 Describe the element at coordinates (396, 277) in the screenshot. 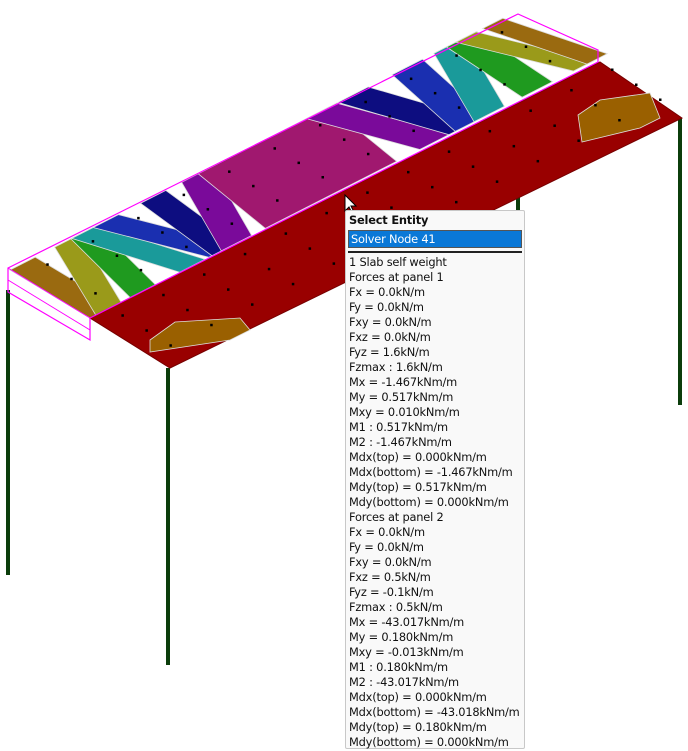

I see `result-line: Forces at panel 1` at that location.